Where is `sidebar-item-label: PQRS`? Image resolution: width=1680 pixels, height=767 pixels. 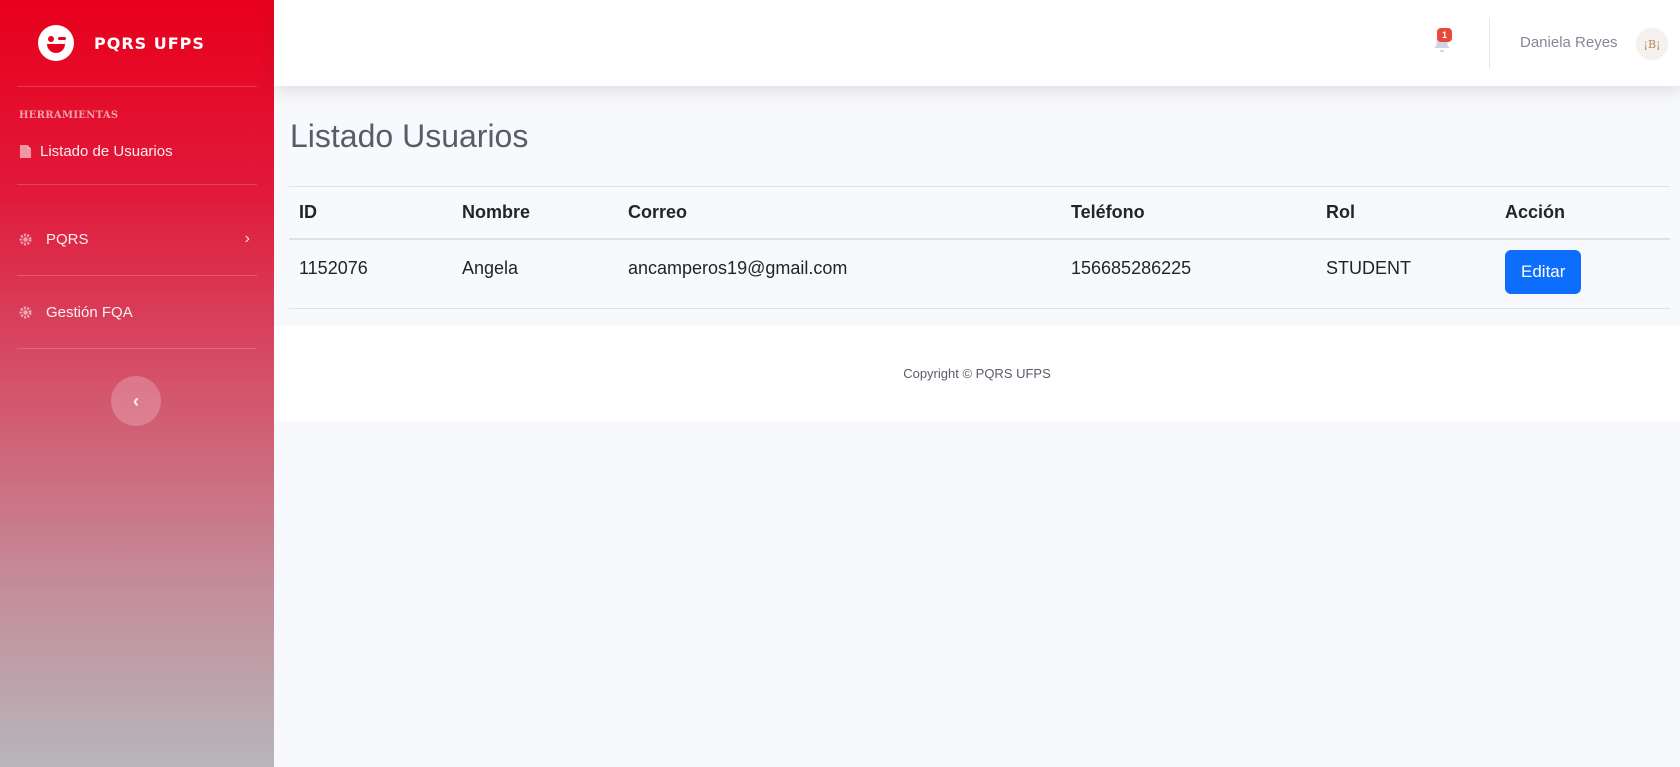 sidebar-item-label: PQRS is located at coordinates (67, 239).